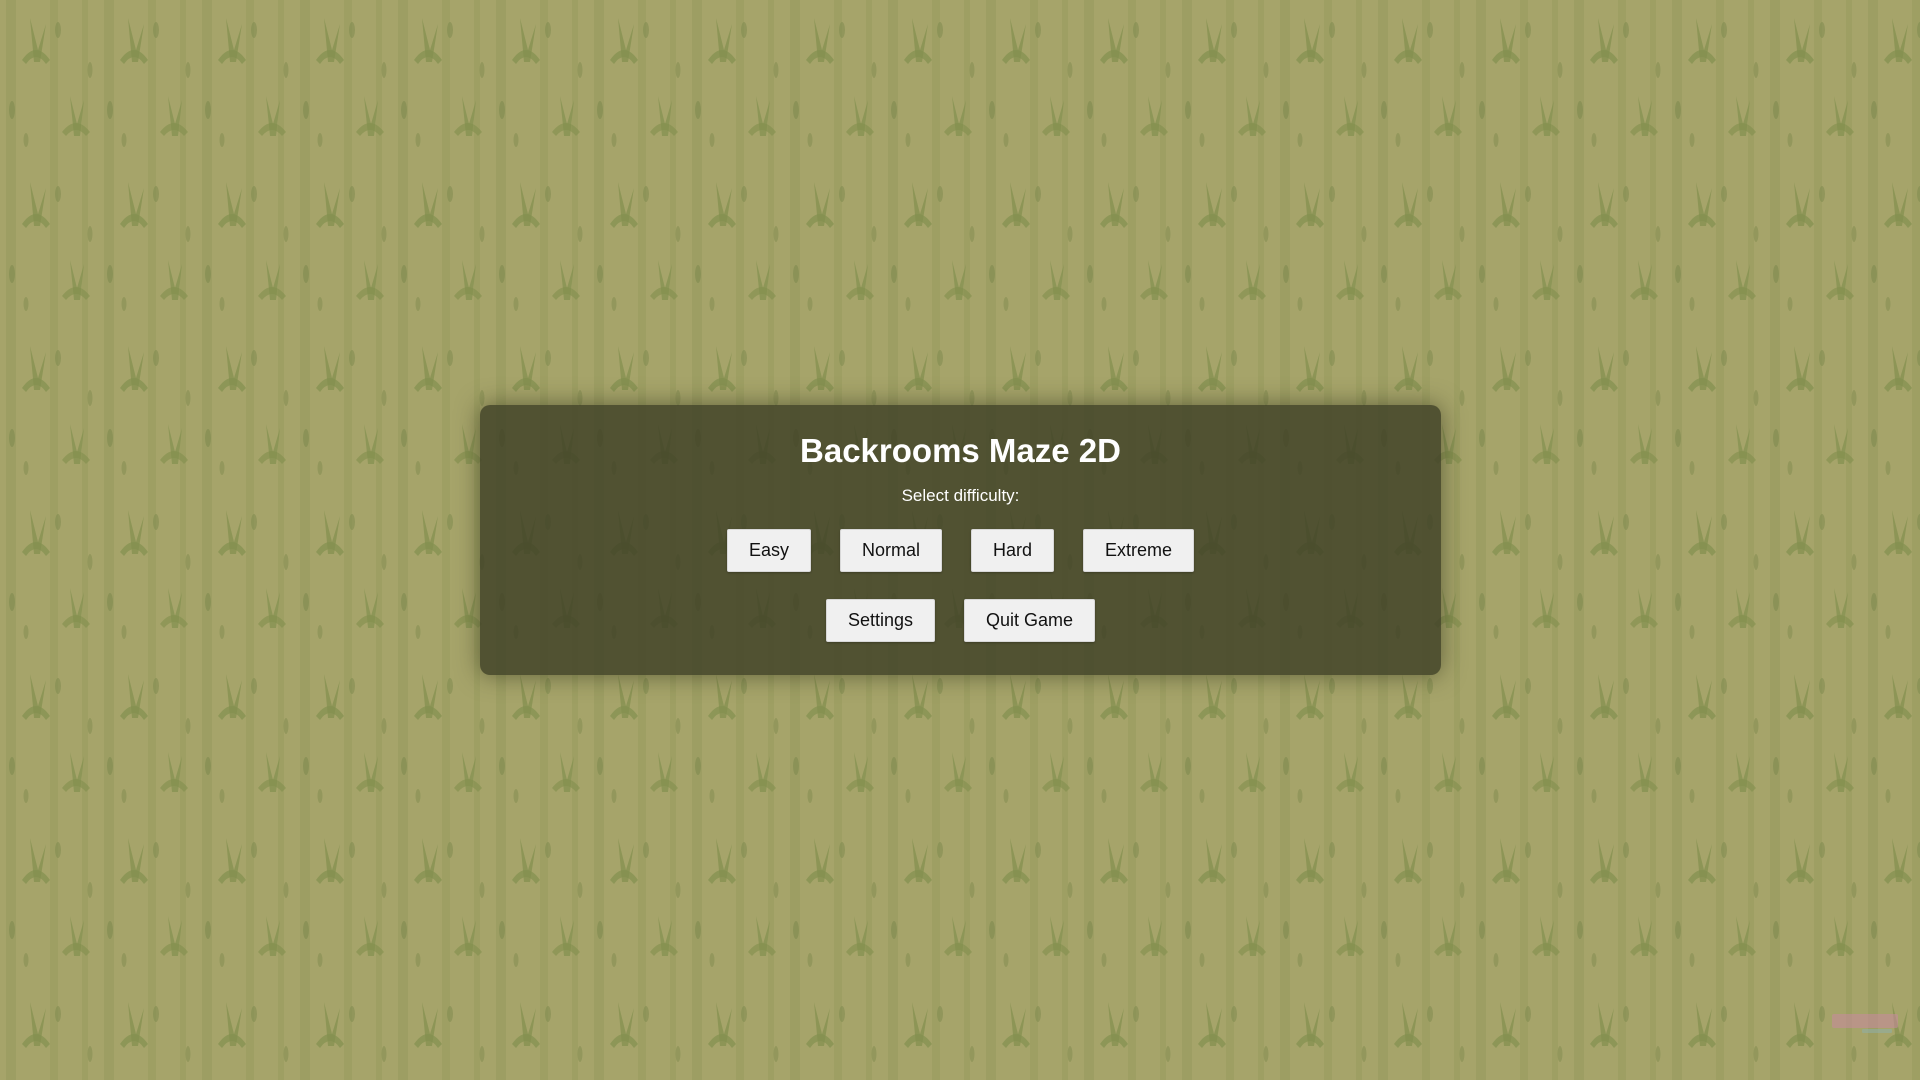 This screenshot has height=1080, width=1920. What do you see at coordinates (768, 550) in the screenshot?
I see `easy-button: Easy` at bounding box center [768, 550].